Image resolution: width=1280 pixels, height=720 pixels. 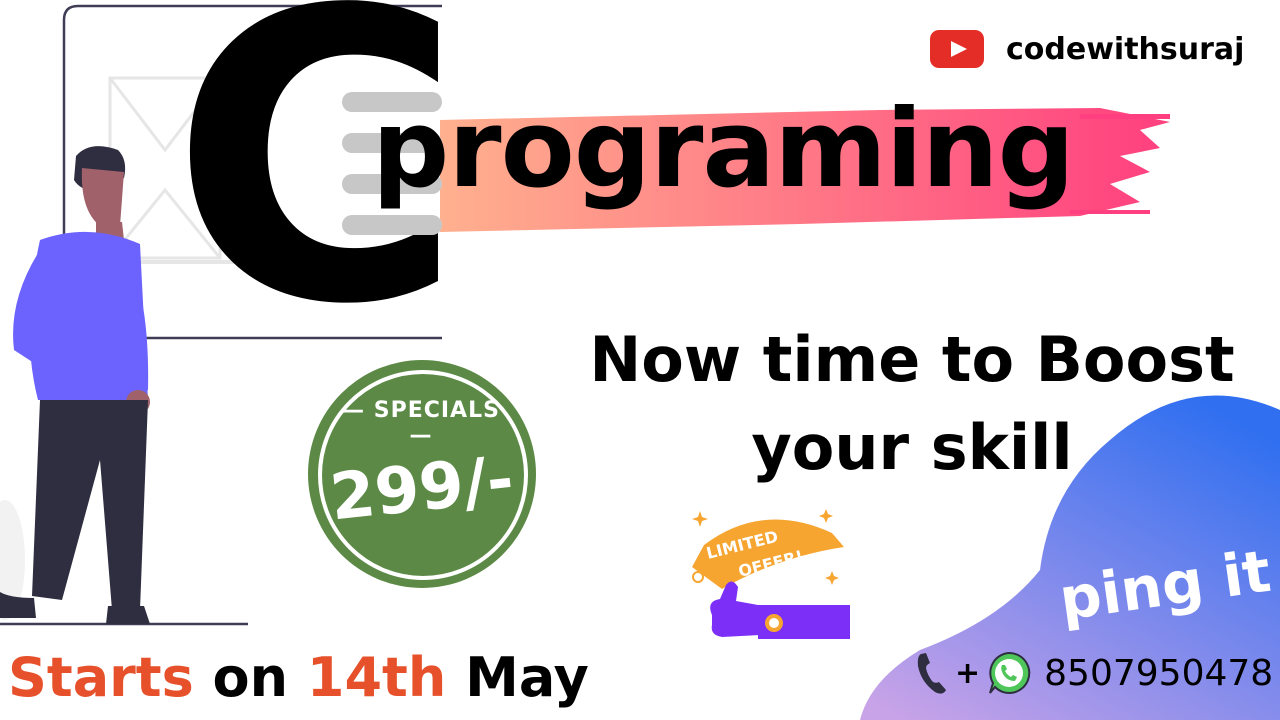 I want to click on channel-header: codewithsuraj, so click(x=1087, y=49).